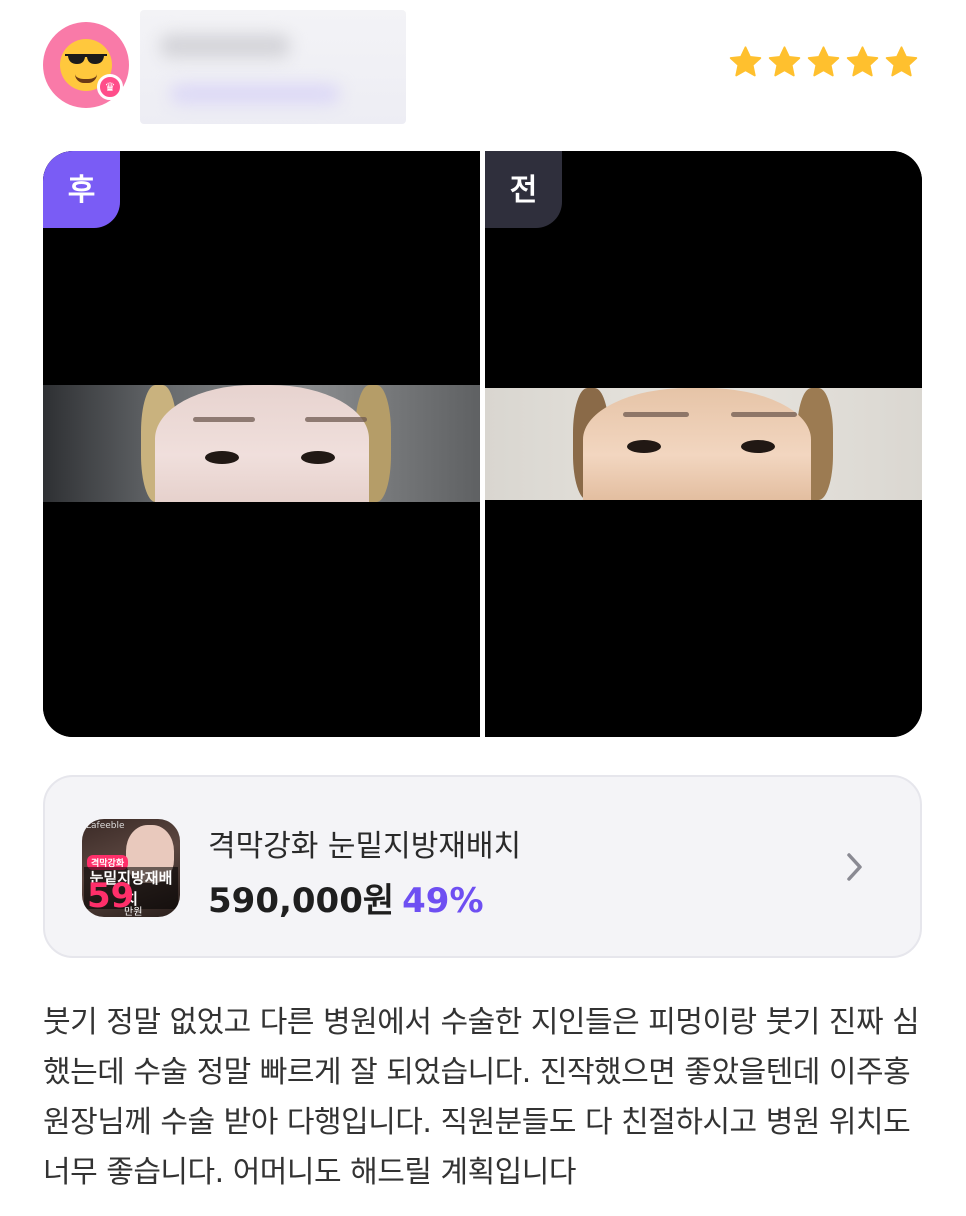 The height and width of the screenshot is (1216, 966). Describe the element at coordinates (133, 912) in the screenshot. I see `thumbnail-unit: 만원` at that location.